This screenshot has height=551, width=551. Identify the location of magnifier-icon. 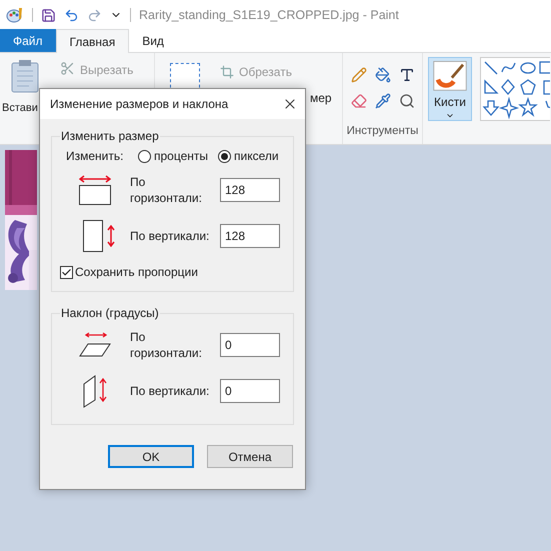
(406, 101).